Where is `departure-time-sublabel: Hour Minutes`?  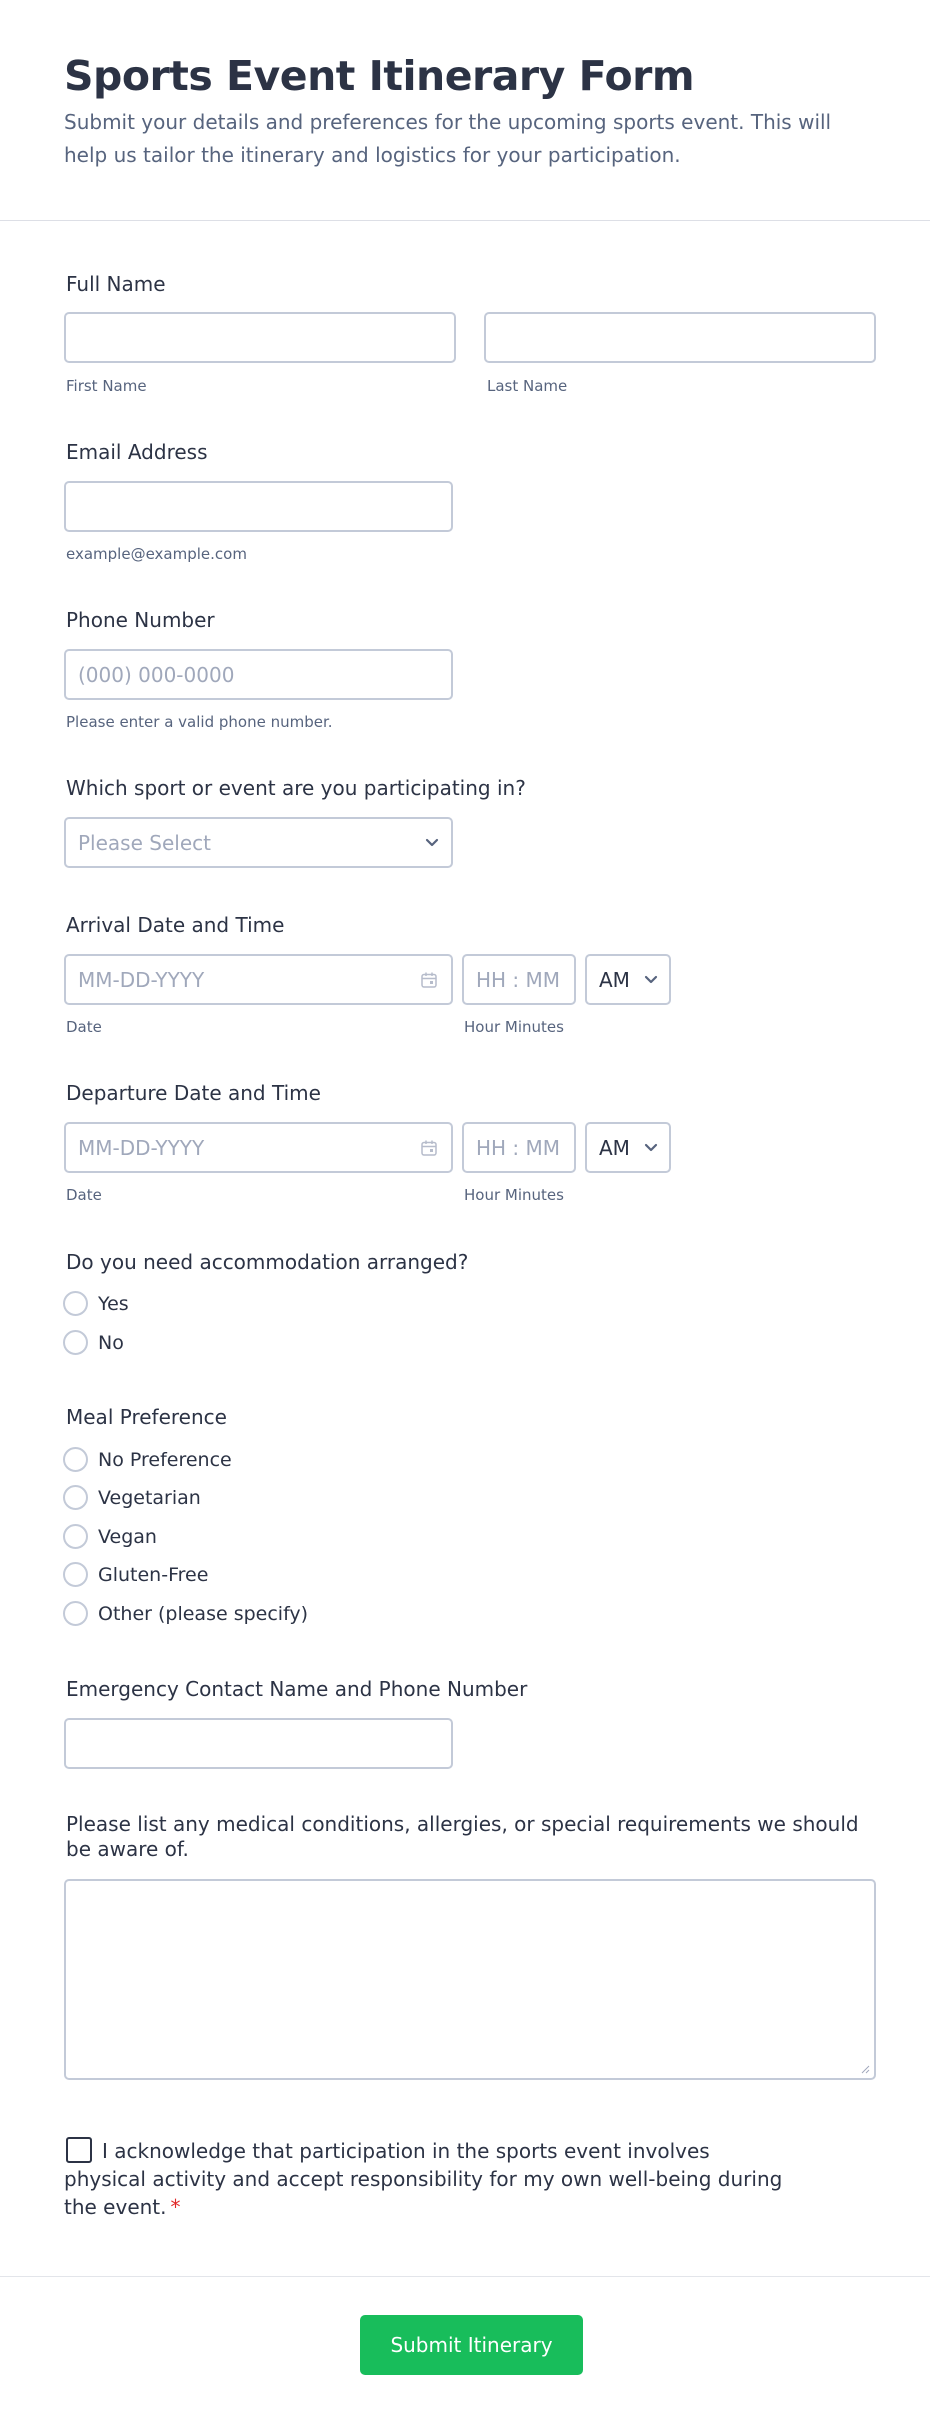 departure-time-sublabel: Hour Minutes is located at coordinates (514, 1195).